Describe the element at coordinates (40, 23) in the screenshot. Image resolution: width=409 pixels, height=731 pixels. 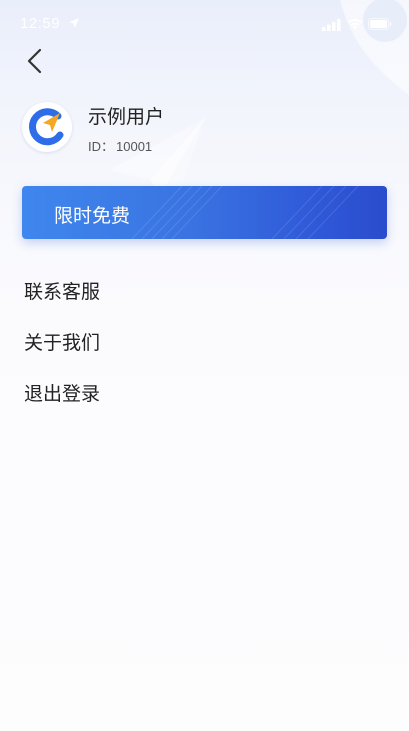
I see `status-time: 12:59` at that location.